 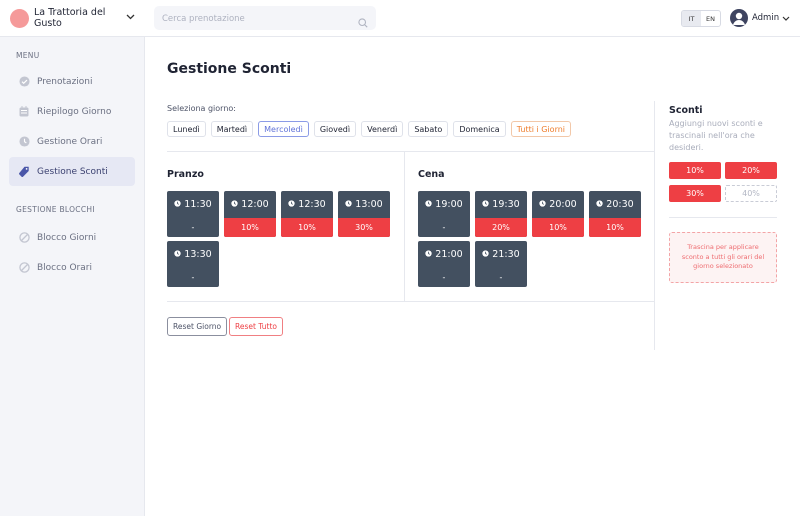 I want to click on day-button-giovedi: Giovedì, so click(x=335, y=129).